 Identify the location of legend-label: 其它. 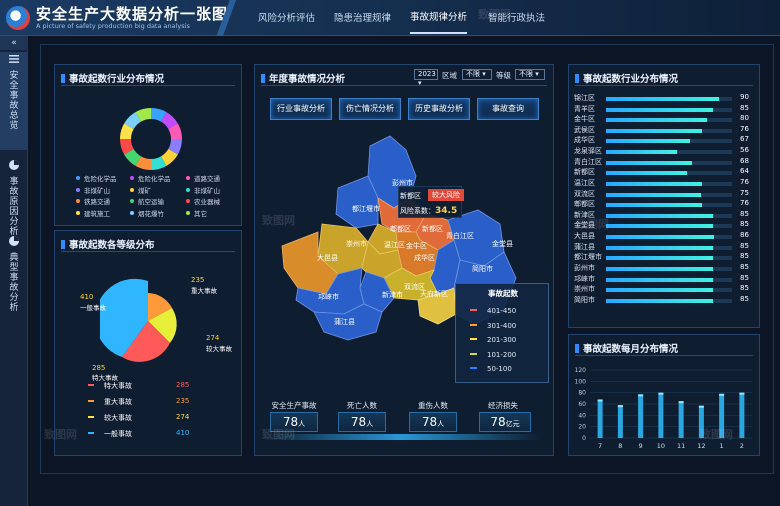
(200, 213).